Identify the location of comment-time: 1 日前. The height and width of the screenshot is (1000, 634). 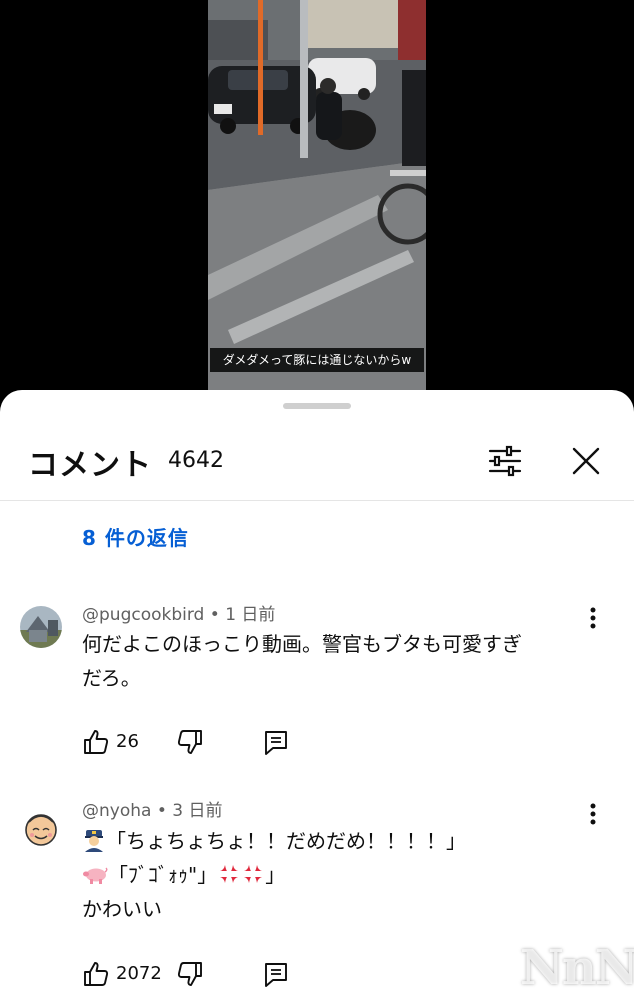
(250, 615).